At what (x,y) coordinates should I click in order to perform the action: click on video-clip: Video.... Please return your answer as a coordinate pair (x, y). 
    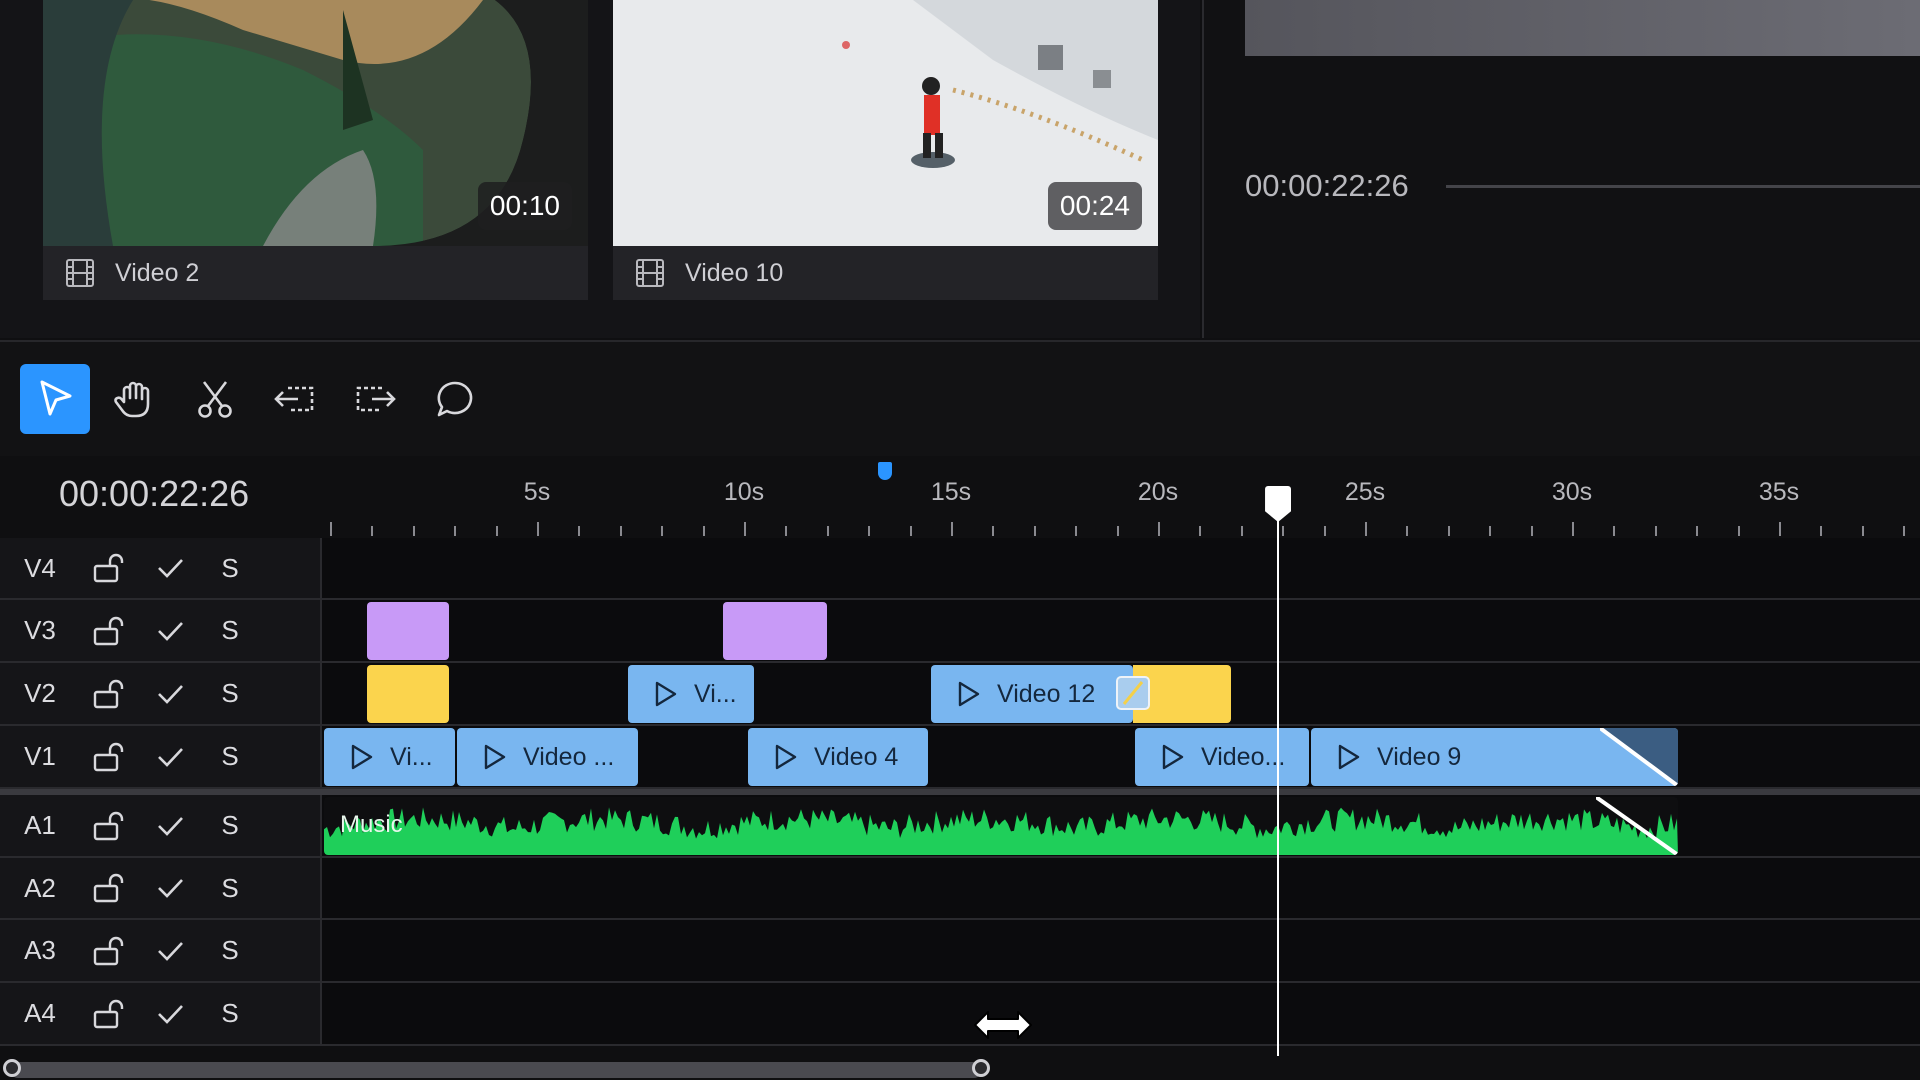
    Looking at the image, I should click on (1222, 757).